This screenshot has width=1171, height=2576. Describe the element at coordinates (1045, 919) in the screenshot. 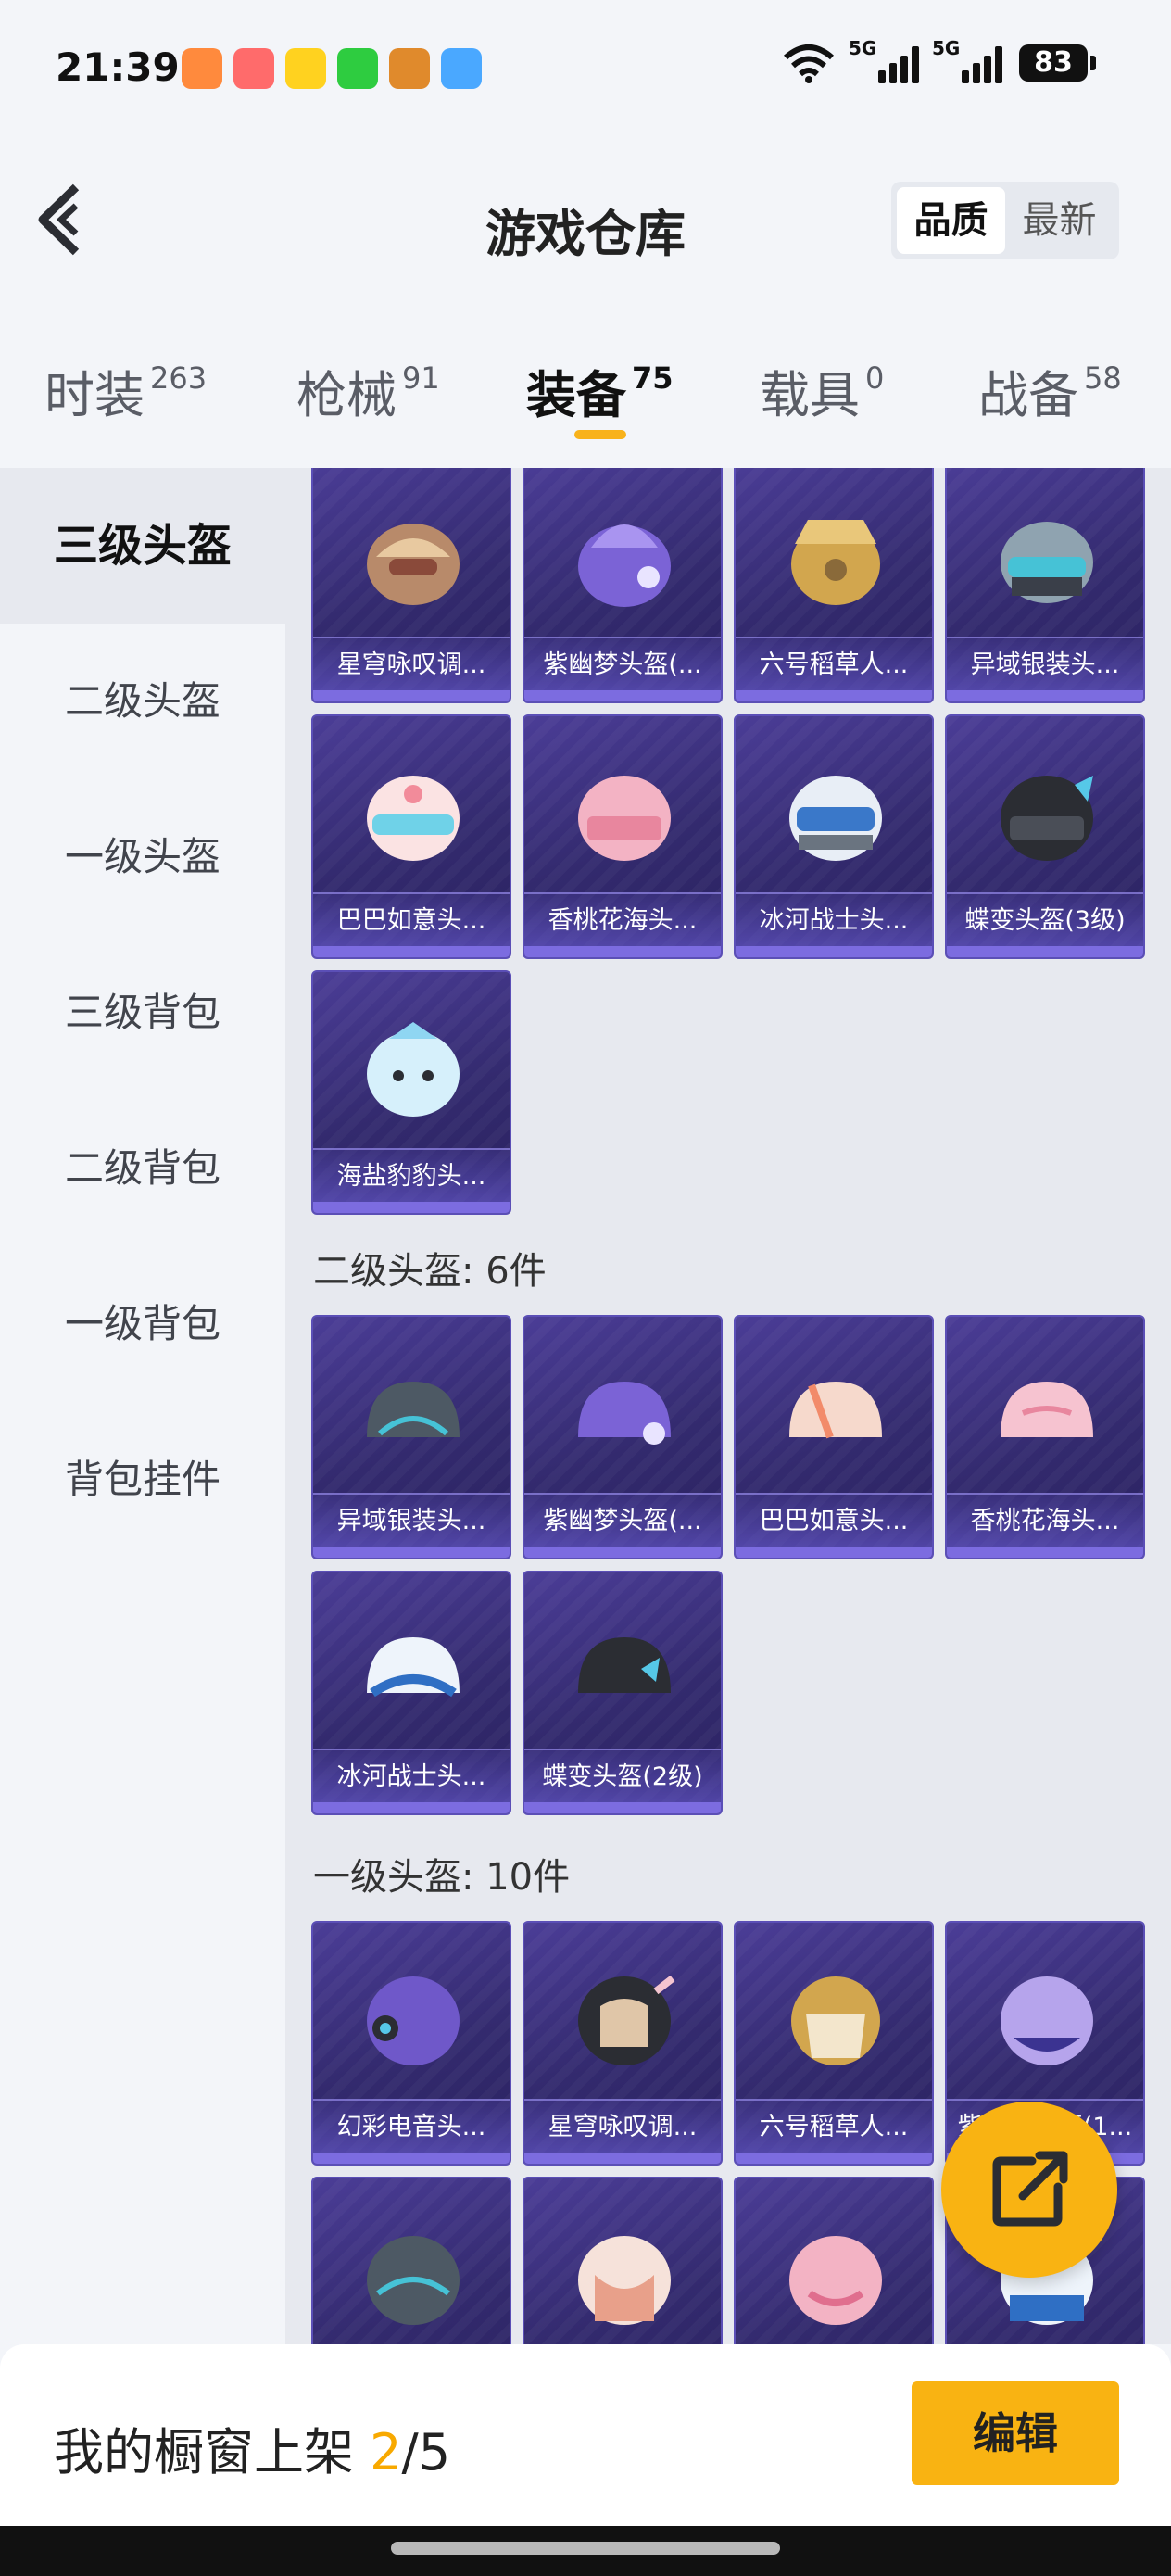

I see `item-name: 蝶变头盔(3级)` at that location.